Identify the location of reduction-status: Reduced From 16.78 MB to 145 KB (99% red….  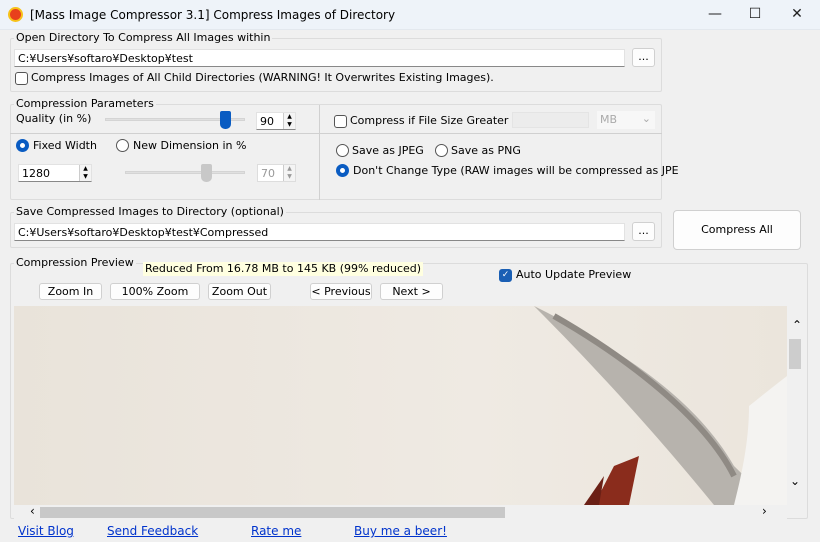
(283, 269).